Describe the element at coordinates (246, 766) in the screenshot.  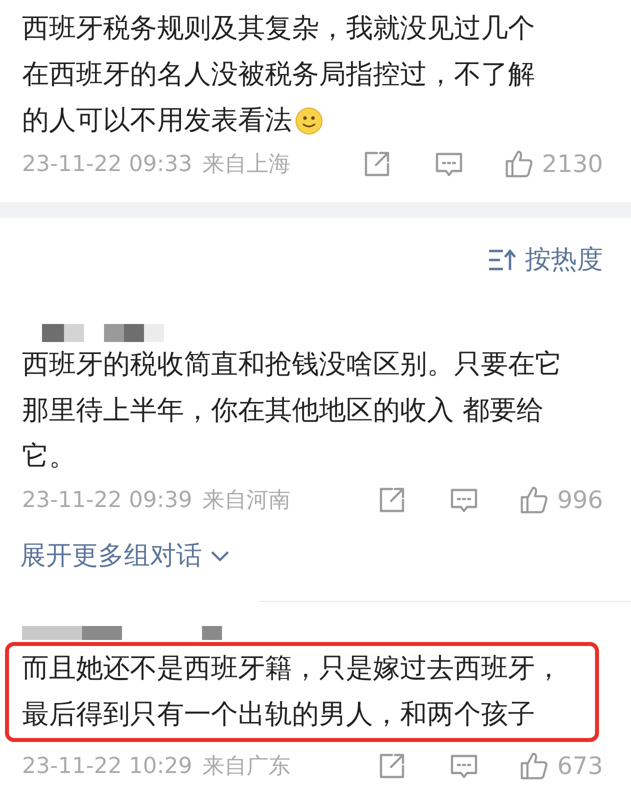
I see `comment-location: 来自广东` at that location.